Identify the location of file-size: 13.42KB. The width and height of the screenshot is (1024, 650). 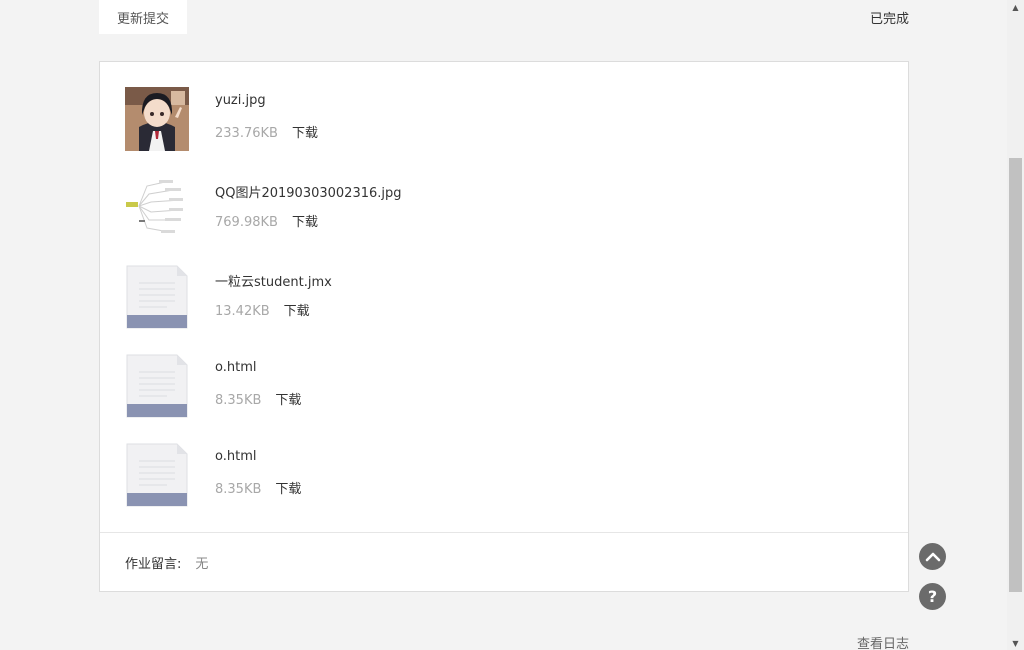
(242, 311).